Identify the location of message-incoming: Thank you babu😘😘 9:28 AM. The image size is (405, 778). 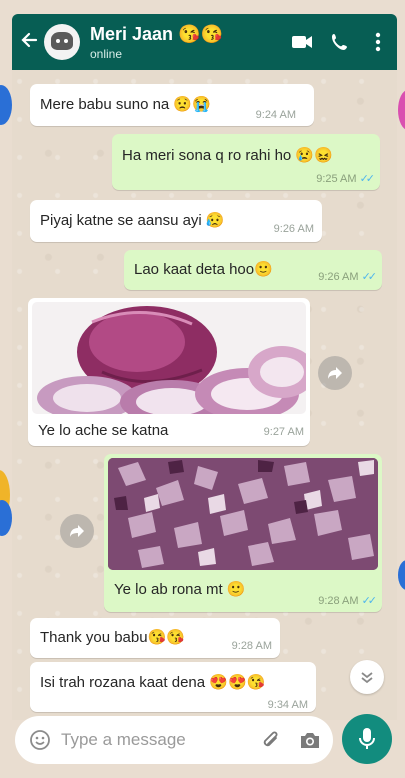
(155, 638).